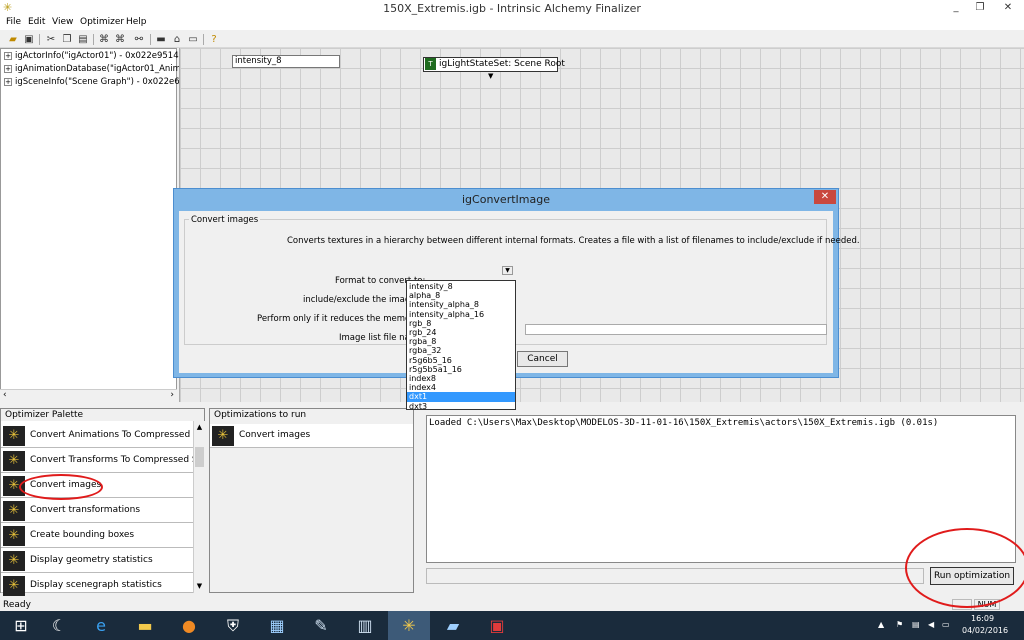 Image resolution: width=1024 pixels, height=640 pixels. I want to click on tree-item: + igActorInfo("igActor01") - 0x022e9514, so click(91, 57).